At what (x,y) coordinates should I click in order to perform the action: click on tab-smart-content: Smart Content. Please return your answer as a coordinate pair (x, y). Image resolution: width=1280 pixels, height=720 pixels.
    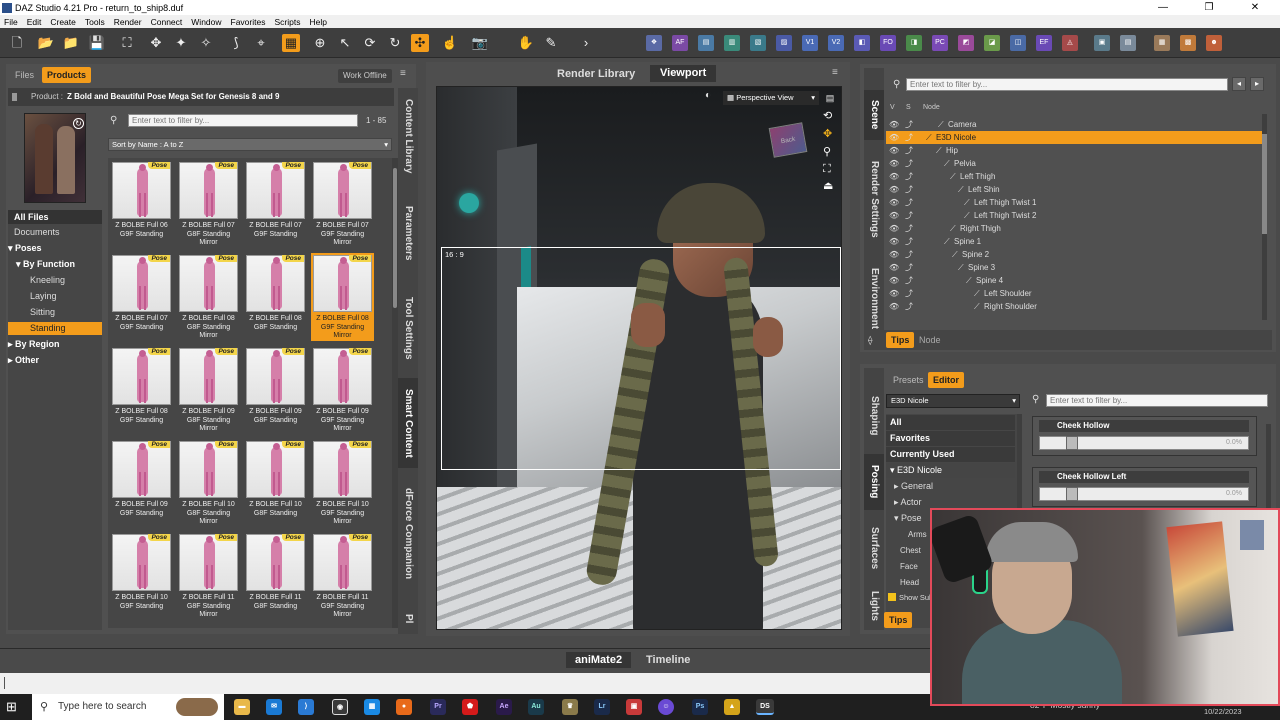
    Looking at the image, I should click on (408, 423).